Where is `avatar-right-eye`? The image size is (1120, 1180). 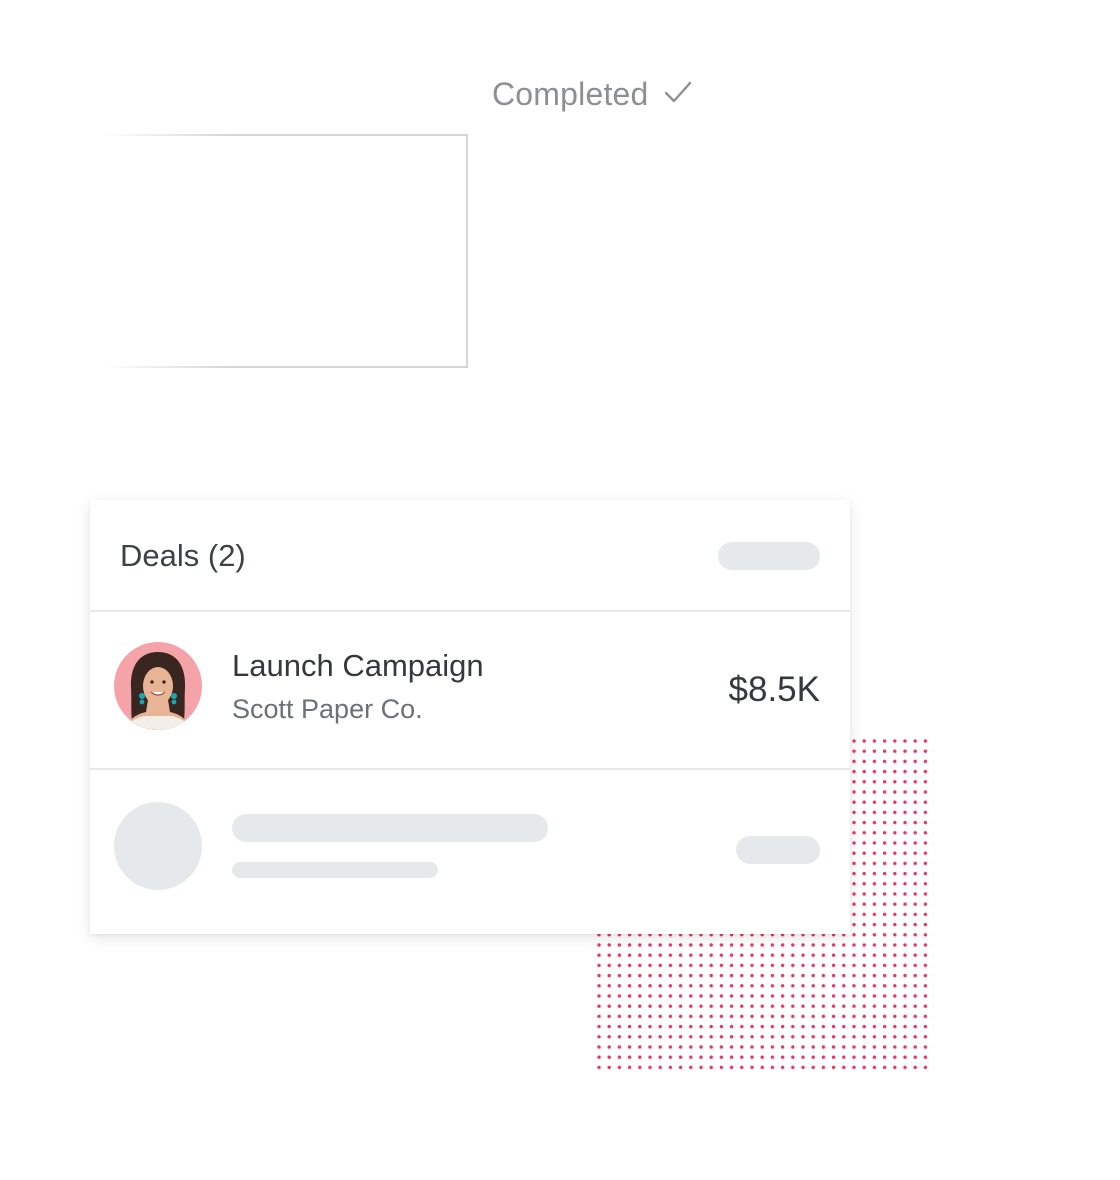 avatar-right-eye is located at coordinates (164, 682).